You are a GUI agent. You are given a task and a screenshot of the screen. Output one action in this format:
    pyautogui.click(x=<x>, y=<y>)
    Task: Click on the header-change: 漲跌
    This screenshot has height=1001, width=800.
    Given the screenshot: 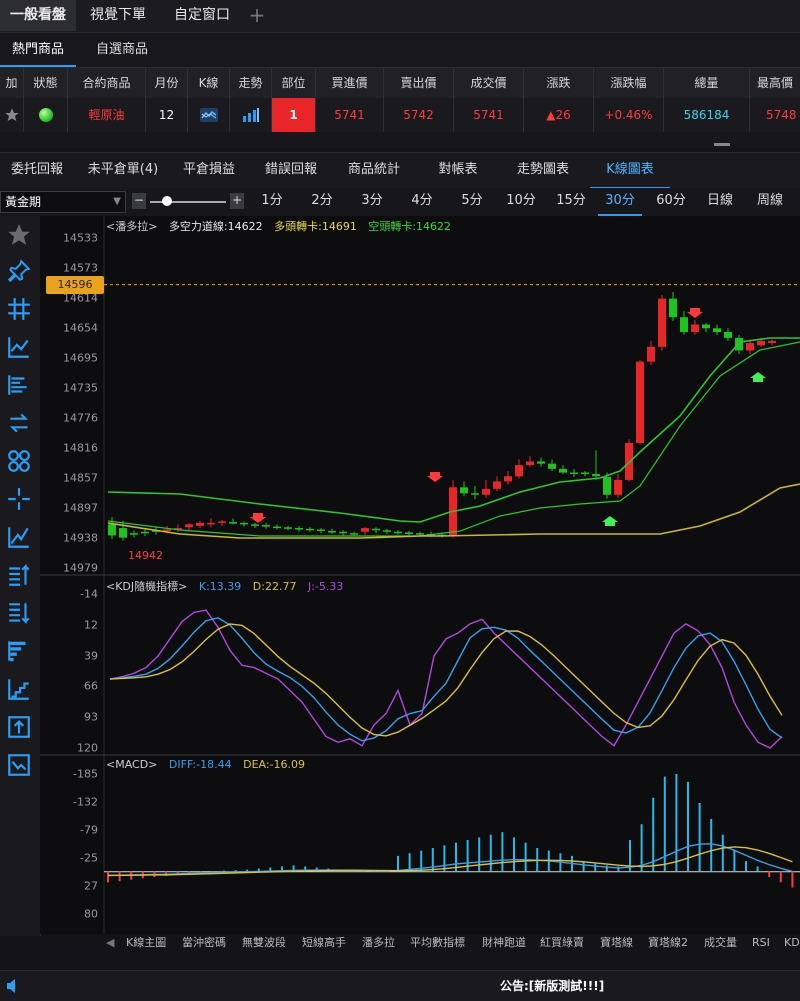 What is the action you would take?
    pyautogui.click(x=559, y=83)
    